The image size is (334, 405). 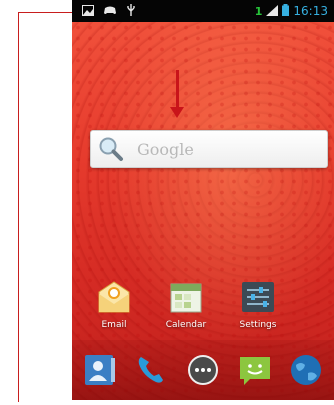 I want to click on search-placeholder: Google, so click(x=165, y=149).